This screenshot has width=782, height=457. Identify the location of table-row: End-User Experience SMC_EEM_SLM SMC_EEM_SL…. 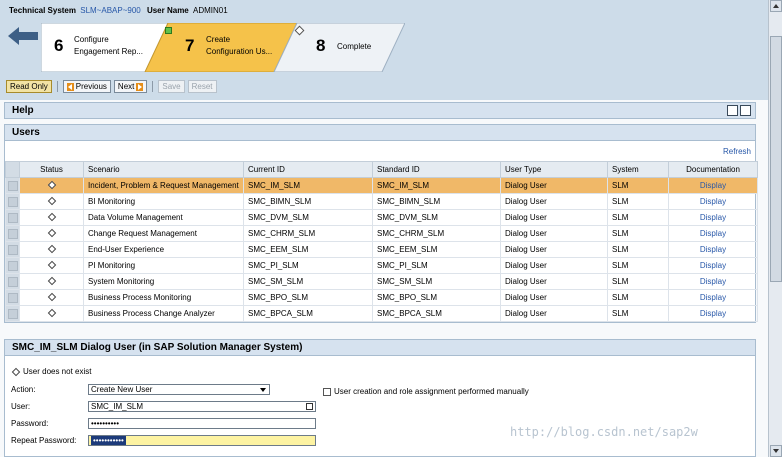
(381, 249).